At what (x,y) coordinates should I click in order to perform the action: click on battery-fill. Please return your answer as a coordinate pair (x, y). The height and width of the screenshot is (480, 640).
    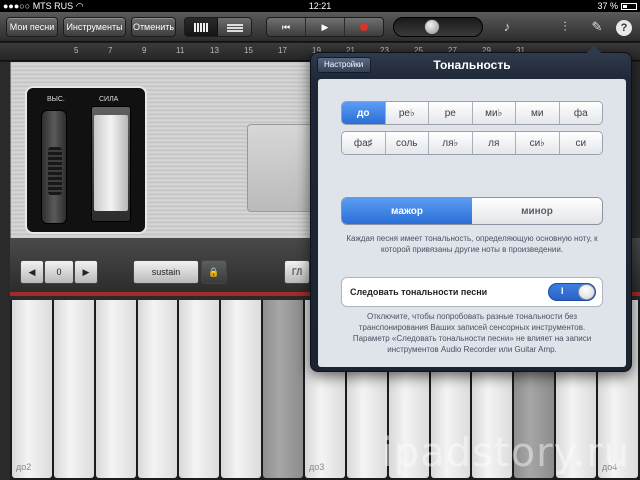
    Looking at the image, I should click on (625, 6).